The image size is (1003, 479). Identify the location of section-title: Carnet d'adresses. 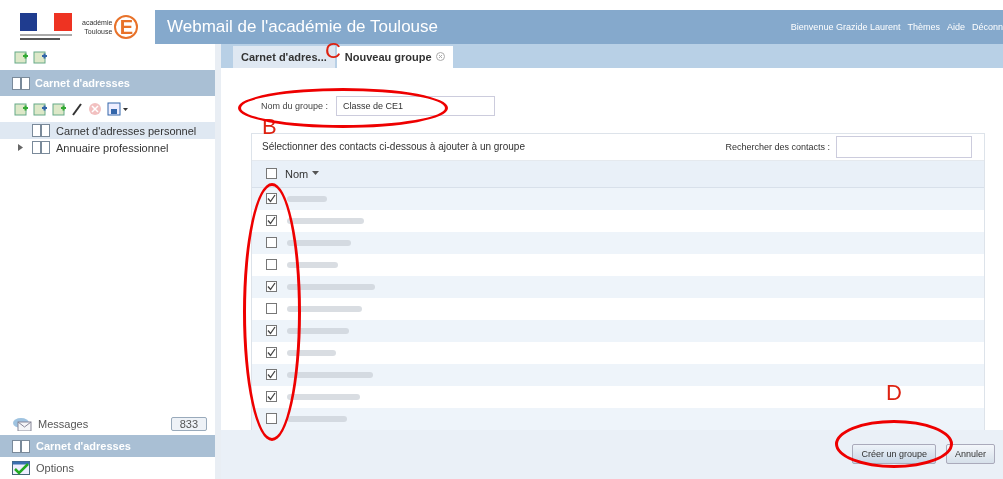
(82, 83).